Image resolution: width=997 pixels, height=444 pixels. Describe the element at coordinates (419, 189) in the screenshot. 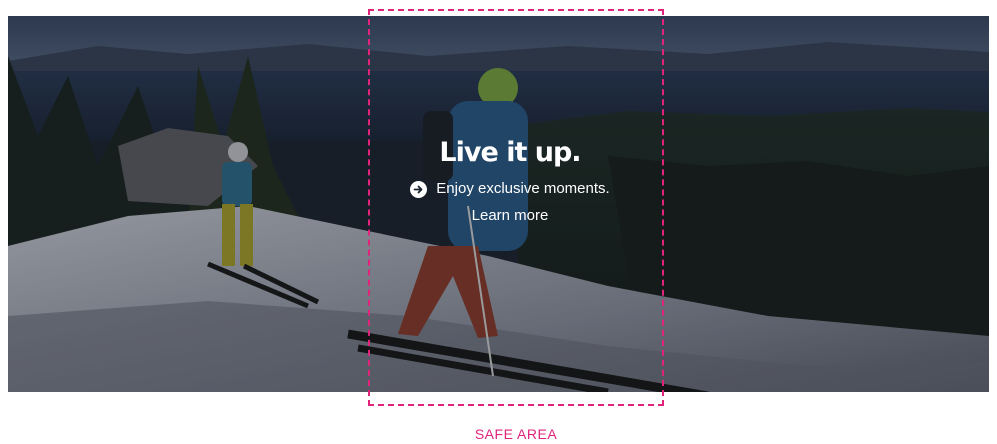

I see `arrow-circle-right-icon` at that location.